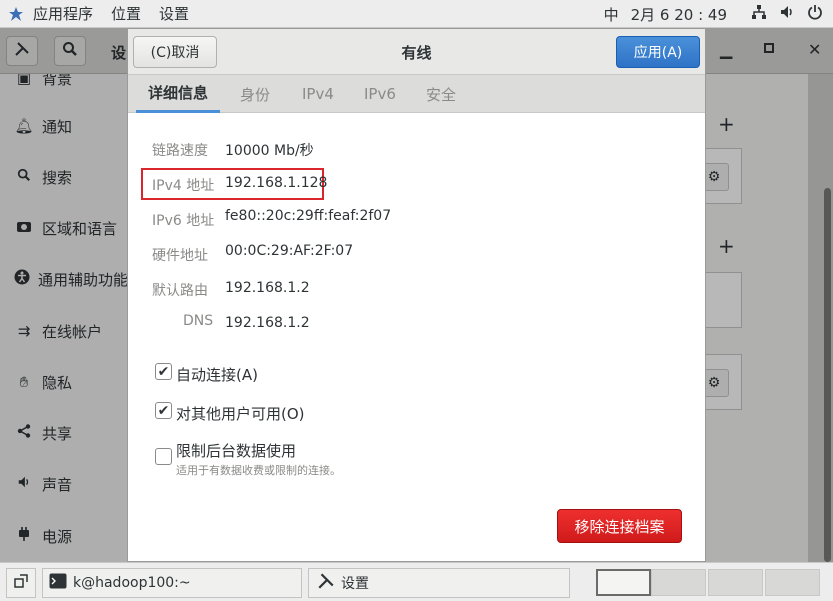 Image resolution: width=833 pixels, height=601 pixels. I want to click on hardware-address-value: 00:0C:29:AF:2F:07, so click(289, 251).